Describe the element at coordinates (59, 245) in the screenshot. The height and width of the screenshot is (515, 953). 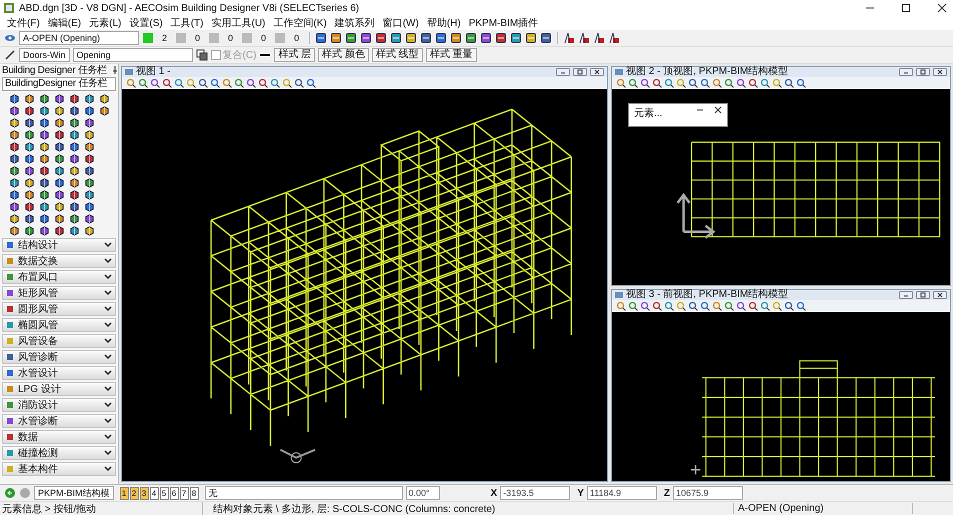
I see `category-header: 结构设计` at that location.